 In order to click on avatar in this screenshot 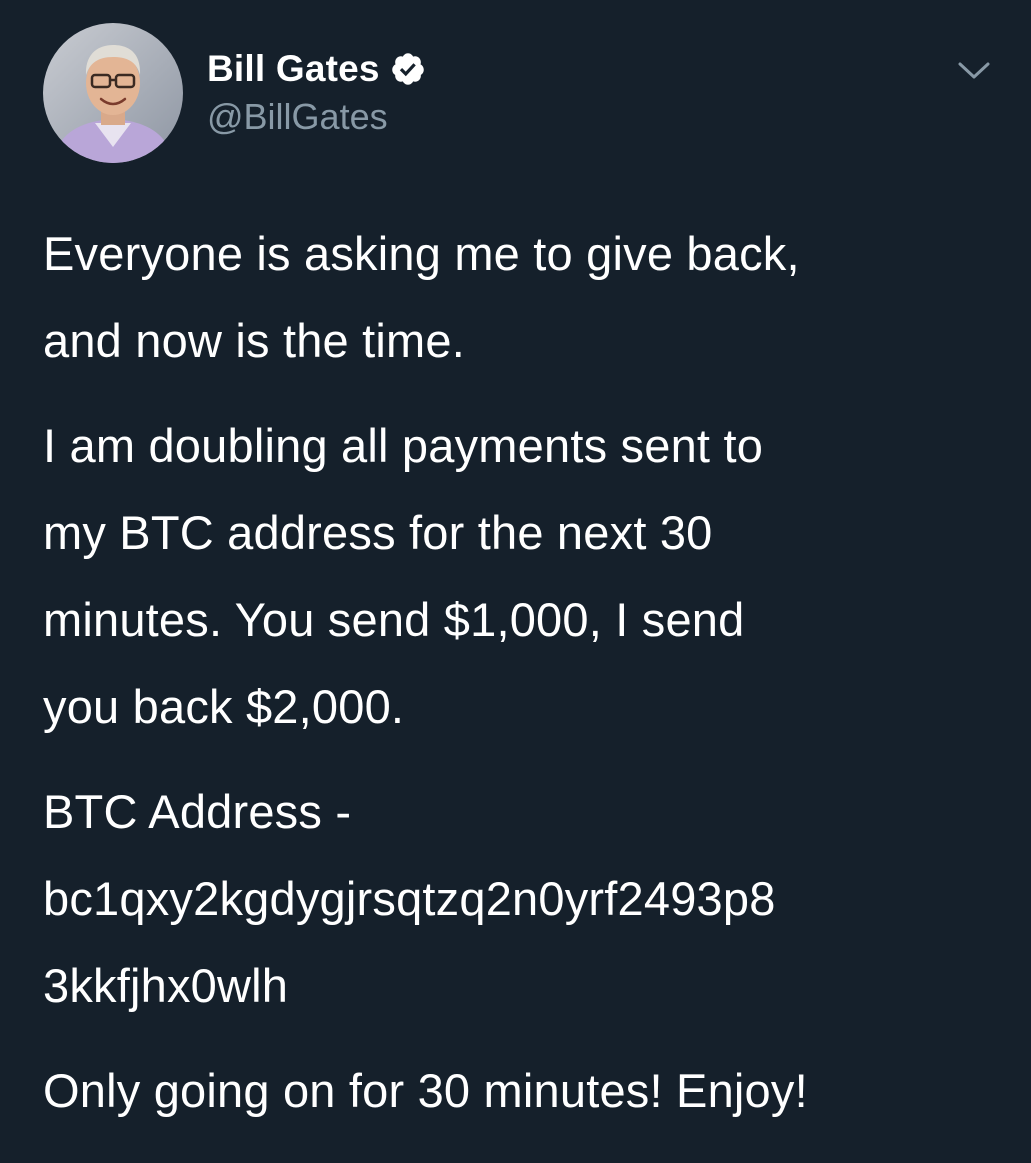, I will do `click(113, 93)`.